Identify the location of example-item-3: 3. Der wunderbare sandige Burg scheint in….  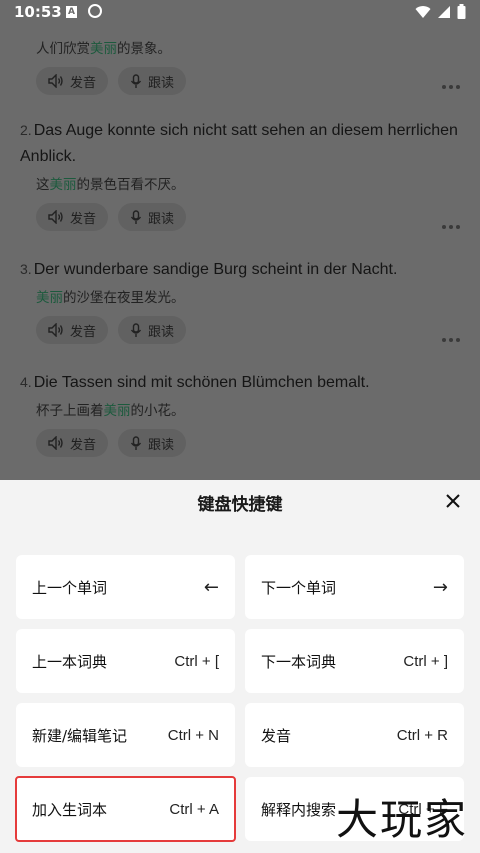
(240, 300).